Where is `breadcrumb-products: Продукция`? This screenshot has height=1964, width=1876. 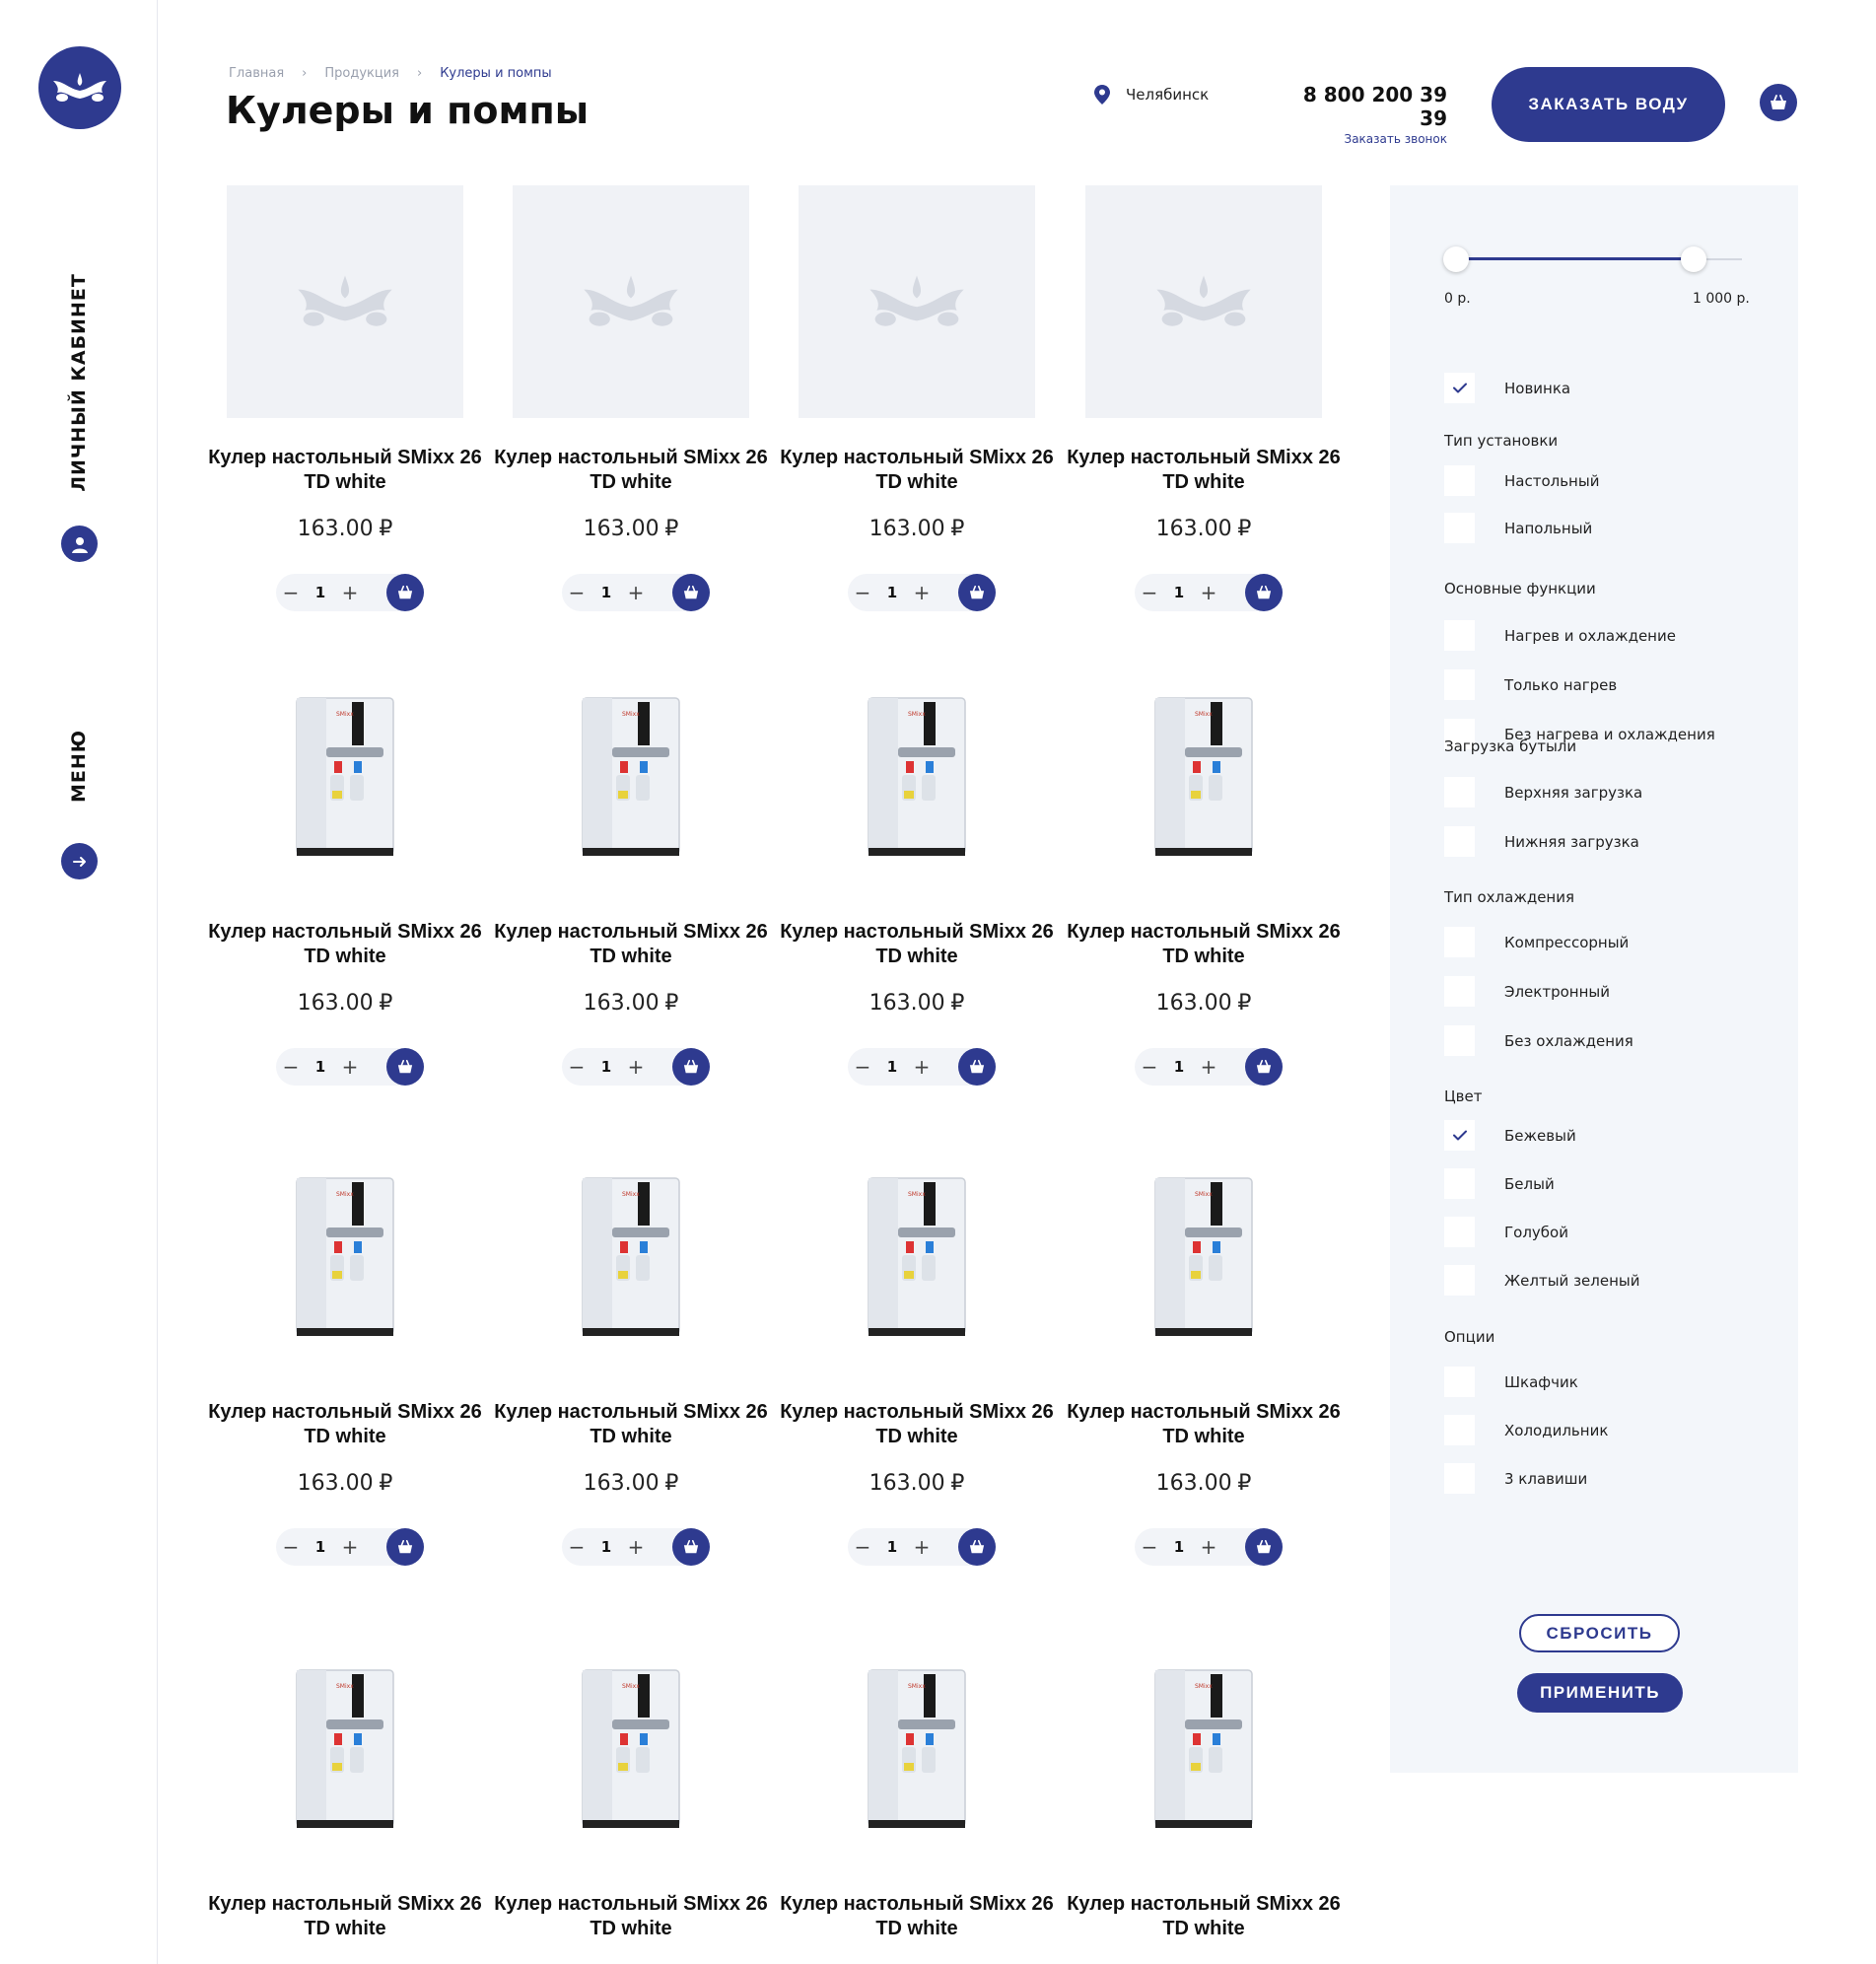 breadcrumb-products: Продукция is located at coordinates (361, 73).